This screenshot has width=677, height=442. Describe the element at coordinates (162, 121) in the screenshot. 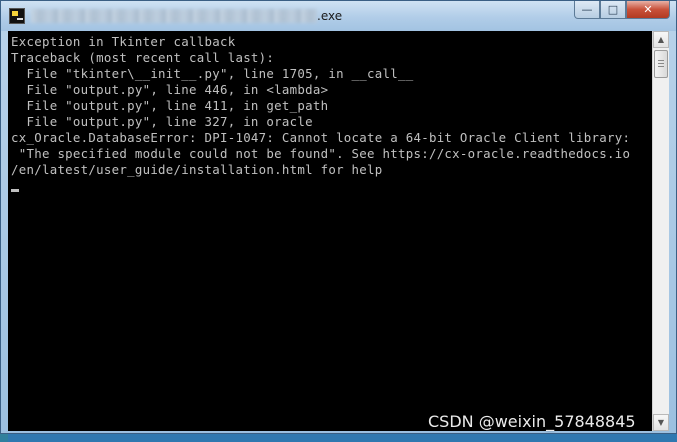

I see `console-line: File "output.py", line 327, in oracle` at that location.